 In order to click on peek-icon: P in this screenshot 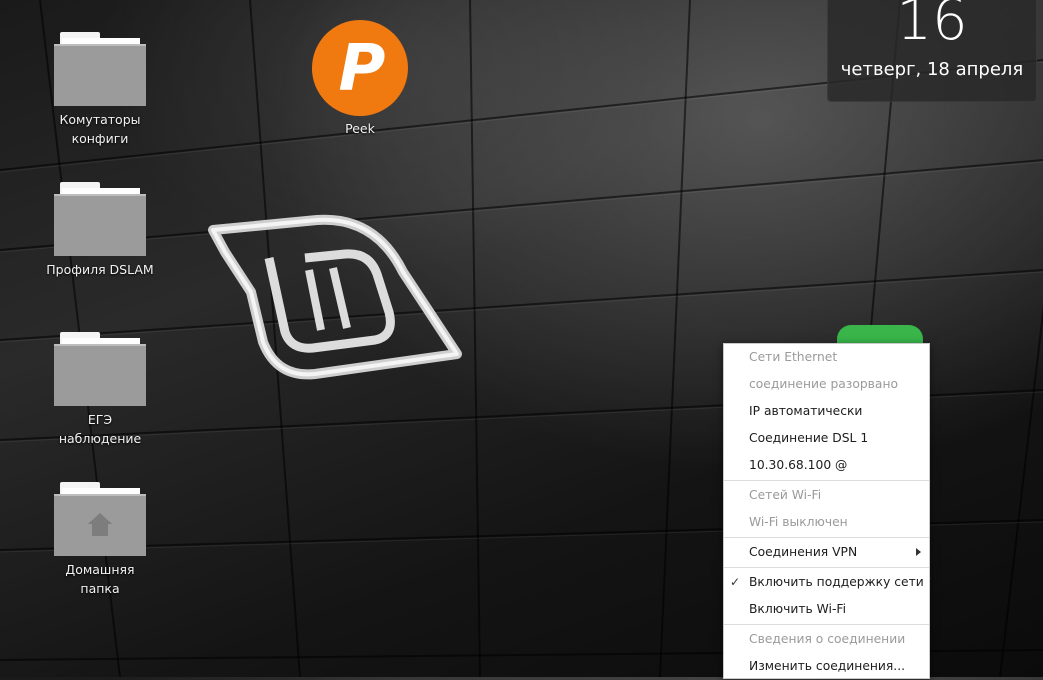, I will do `click(360, 68)`.